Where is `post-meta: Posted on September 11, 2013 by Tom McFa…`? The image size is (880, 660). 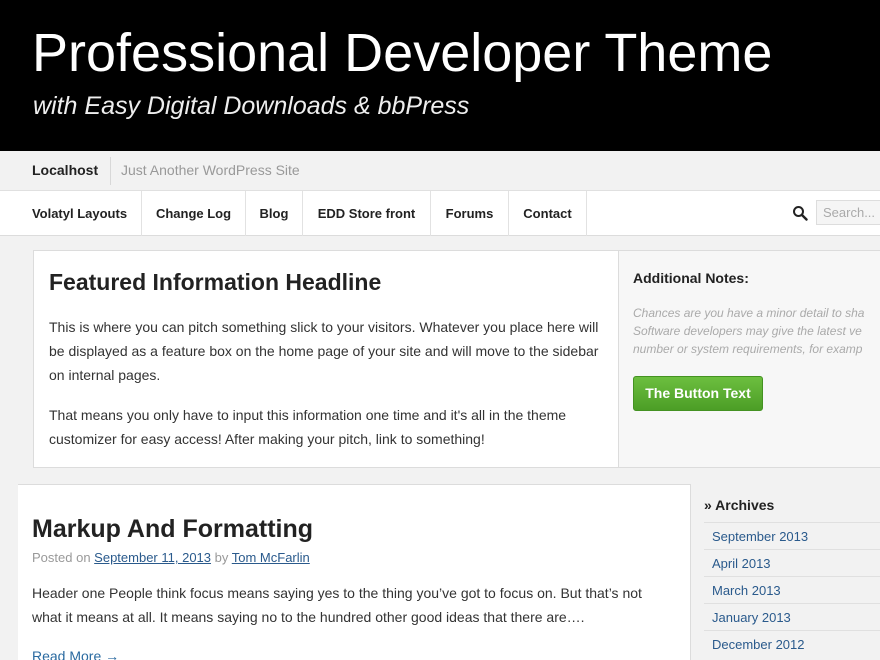 post-meta: Posted on September 11, 2013 by Tom McFa… is located at coordinates (171, 557).